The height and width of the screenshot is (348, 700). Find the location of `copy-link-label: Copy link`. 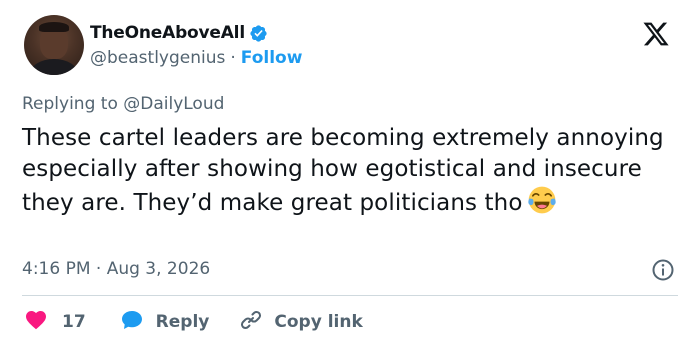

copy-link-label: Copy link is located at coordinates (318, 322).